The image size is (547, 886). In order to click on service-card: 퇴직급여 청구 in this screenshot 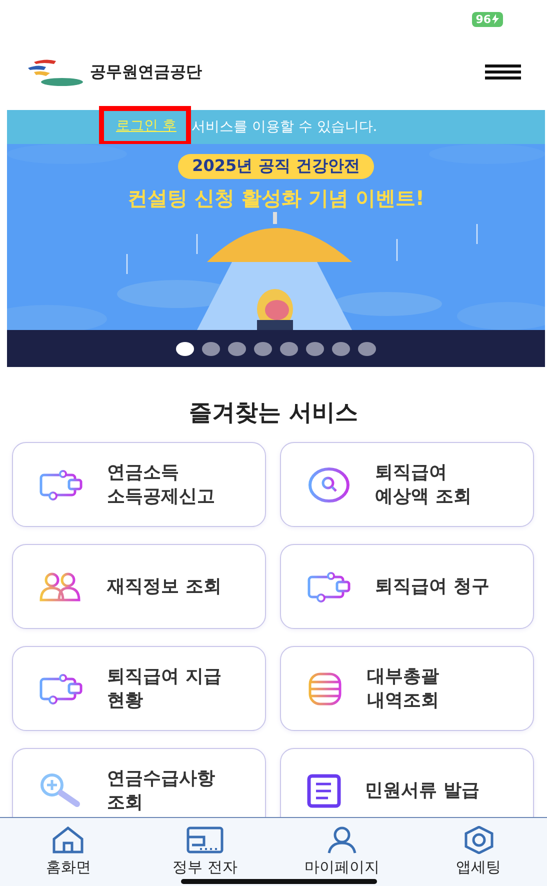, I will do `click(407, 586)`.